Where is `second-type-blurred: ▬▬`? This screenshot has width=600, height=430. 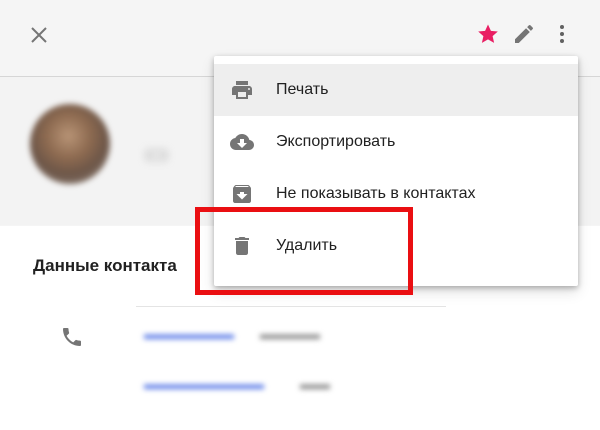 second-type-blurred: ▬▬ is located at coordinates (315, 384).